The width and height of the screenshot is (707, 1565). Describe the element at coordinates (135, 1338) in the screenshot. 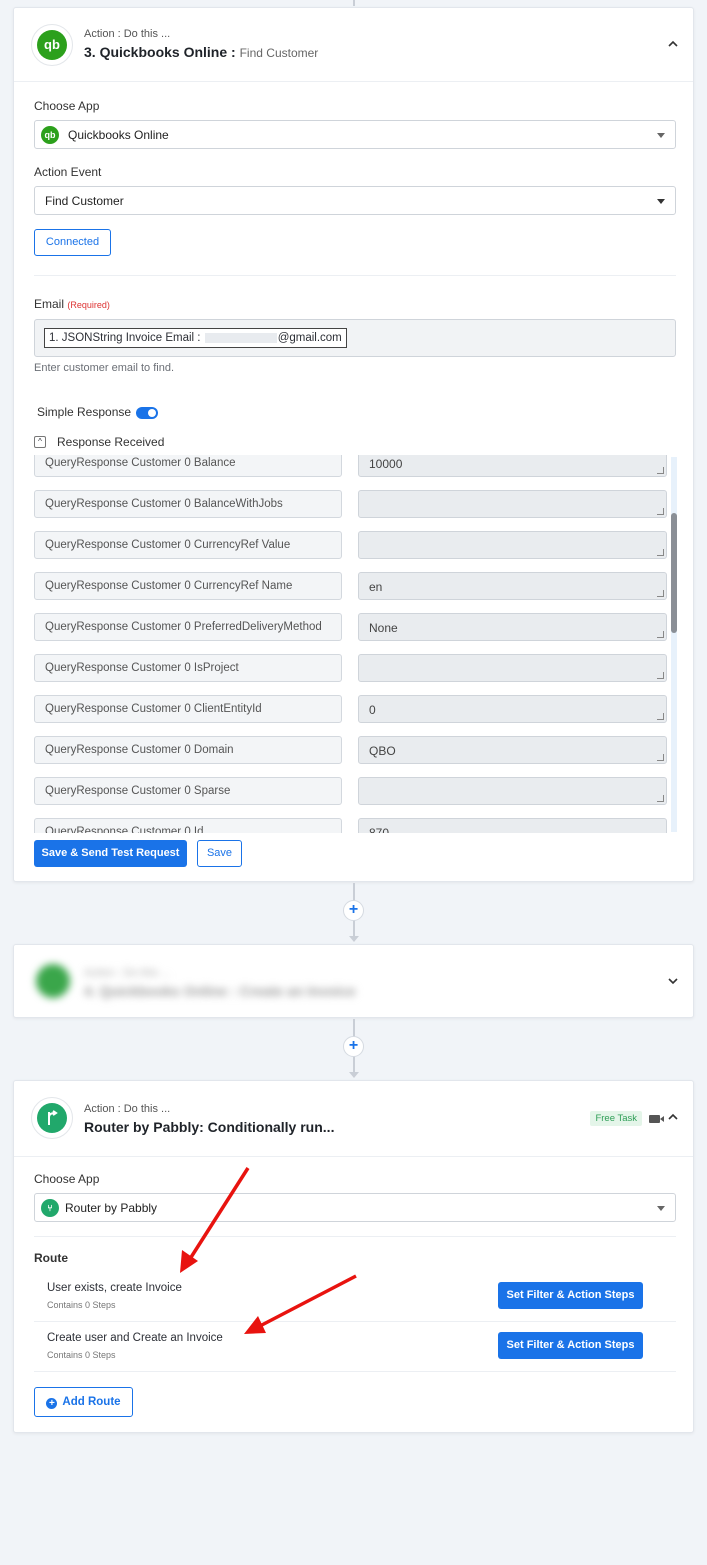

I see `route-title: Create user and Create an Invoice` at that location.